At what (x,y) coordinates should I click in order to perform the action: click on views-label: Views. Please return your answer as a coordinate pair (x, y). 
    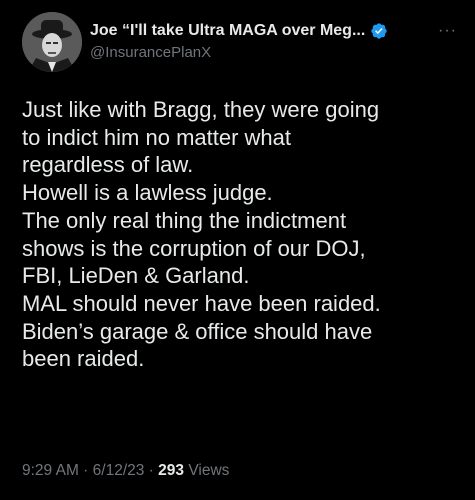
    Looking at the image, I should click on (207, 470).